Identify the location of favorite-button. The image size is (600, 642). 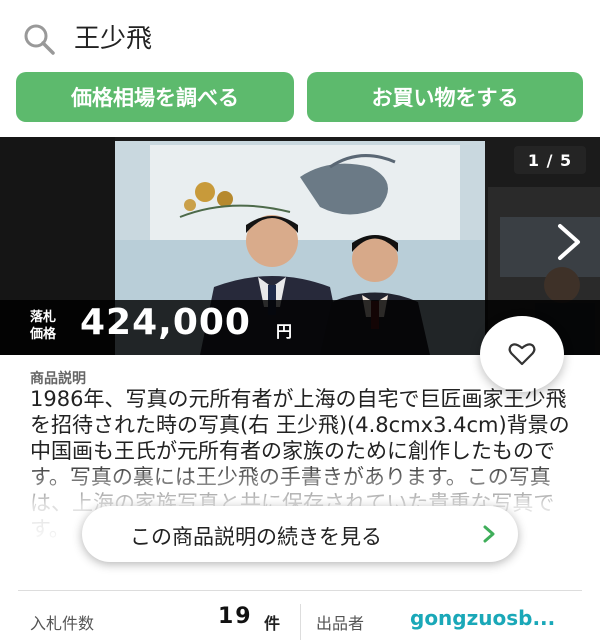
(522, 354).